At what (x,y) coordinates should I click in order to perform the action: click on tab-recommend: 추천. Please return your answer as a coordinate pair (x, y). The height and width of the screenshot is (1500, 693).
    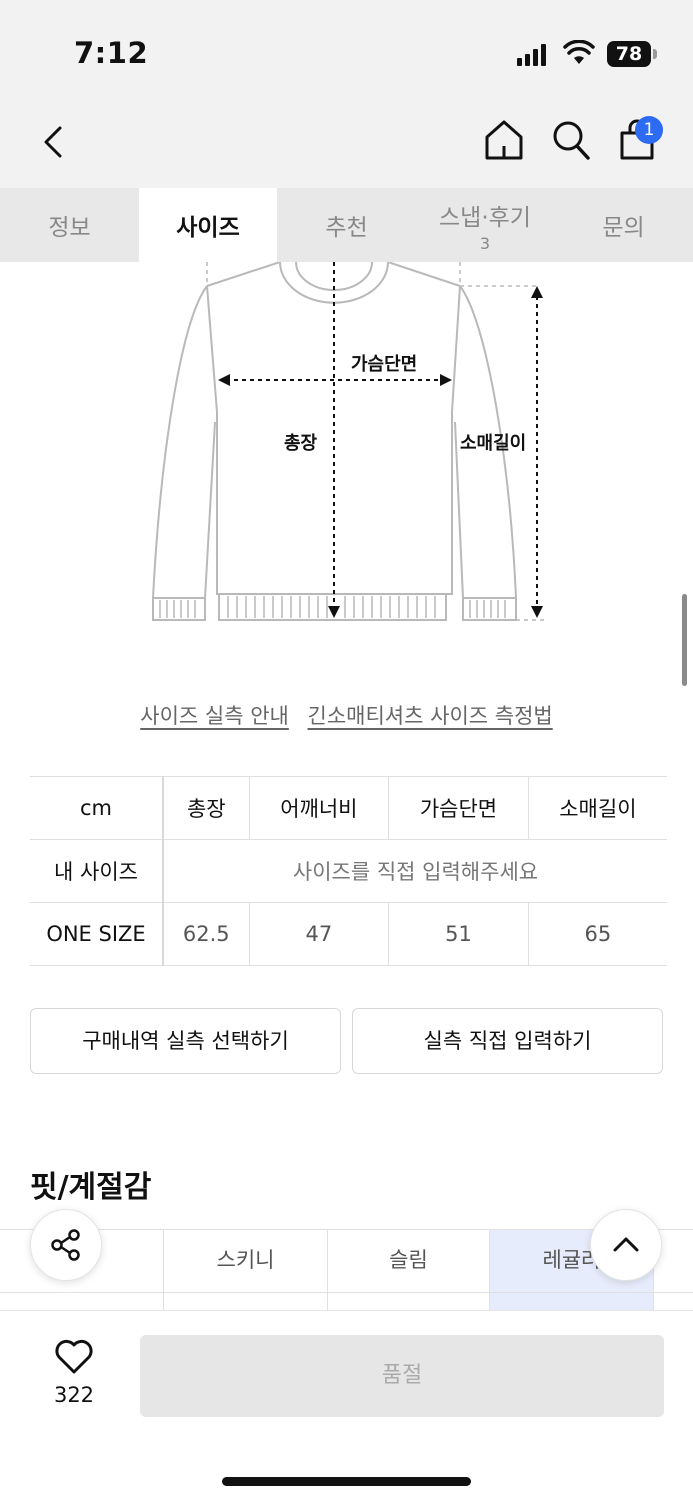
    Looking at the image, I should click on (346, 225).